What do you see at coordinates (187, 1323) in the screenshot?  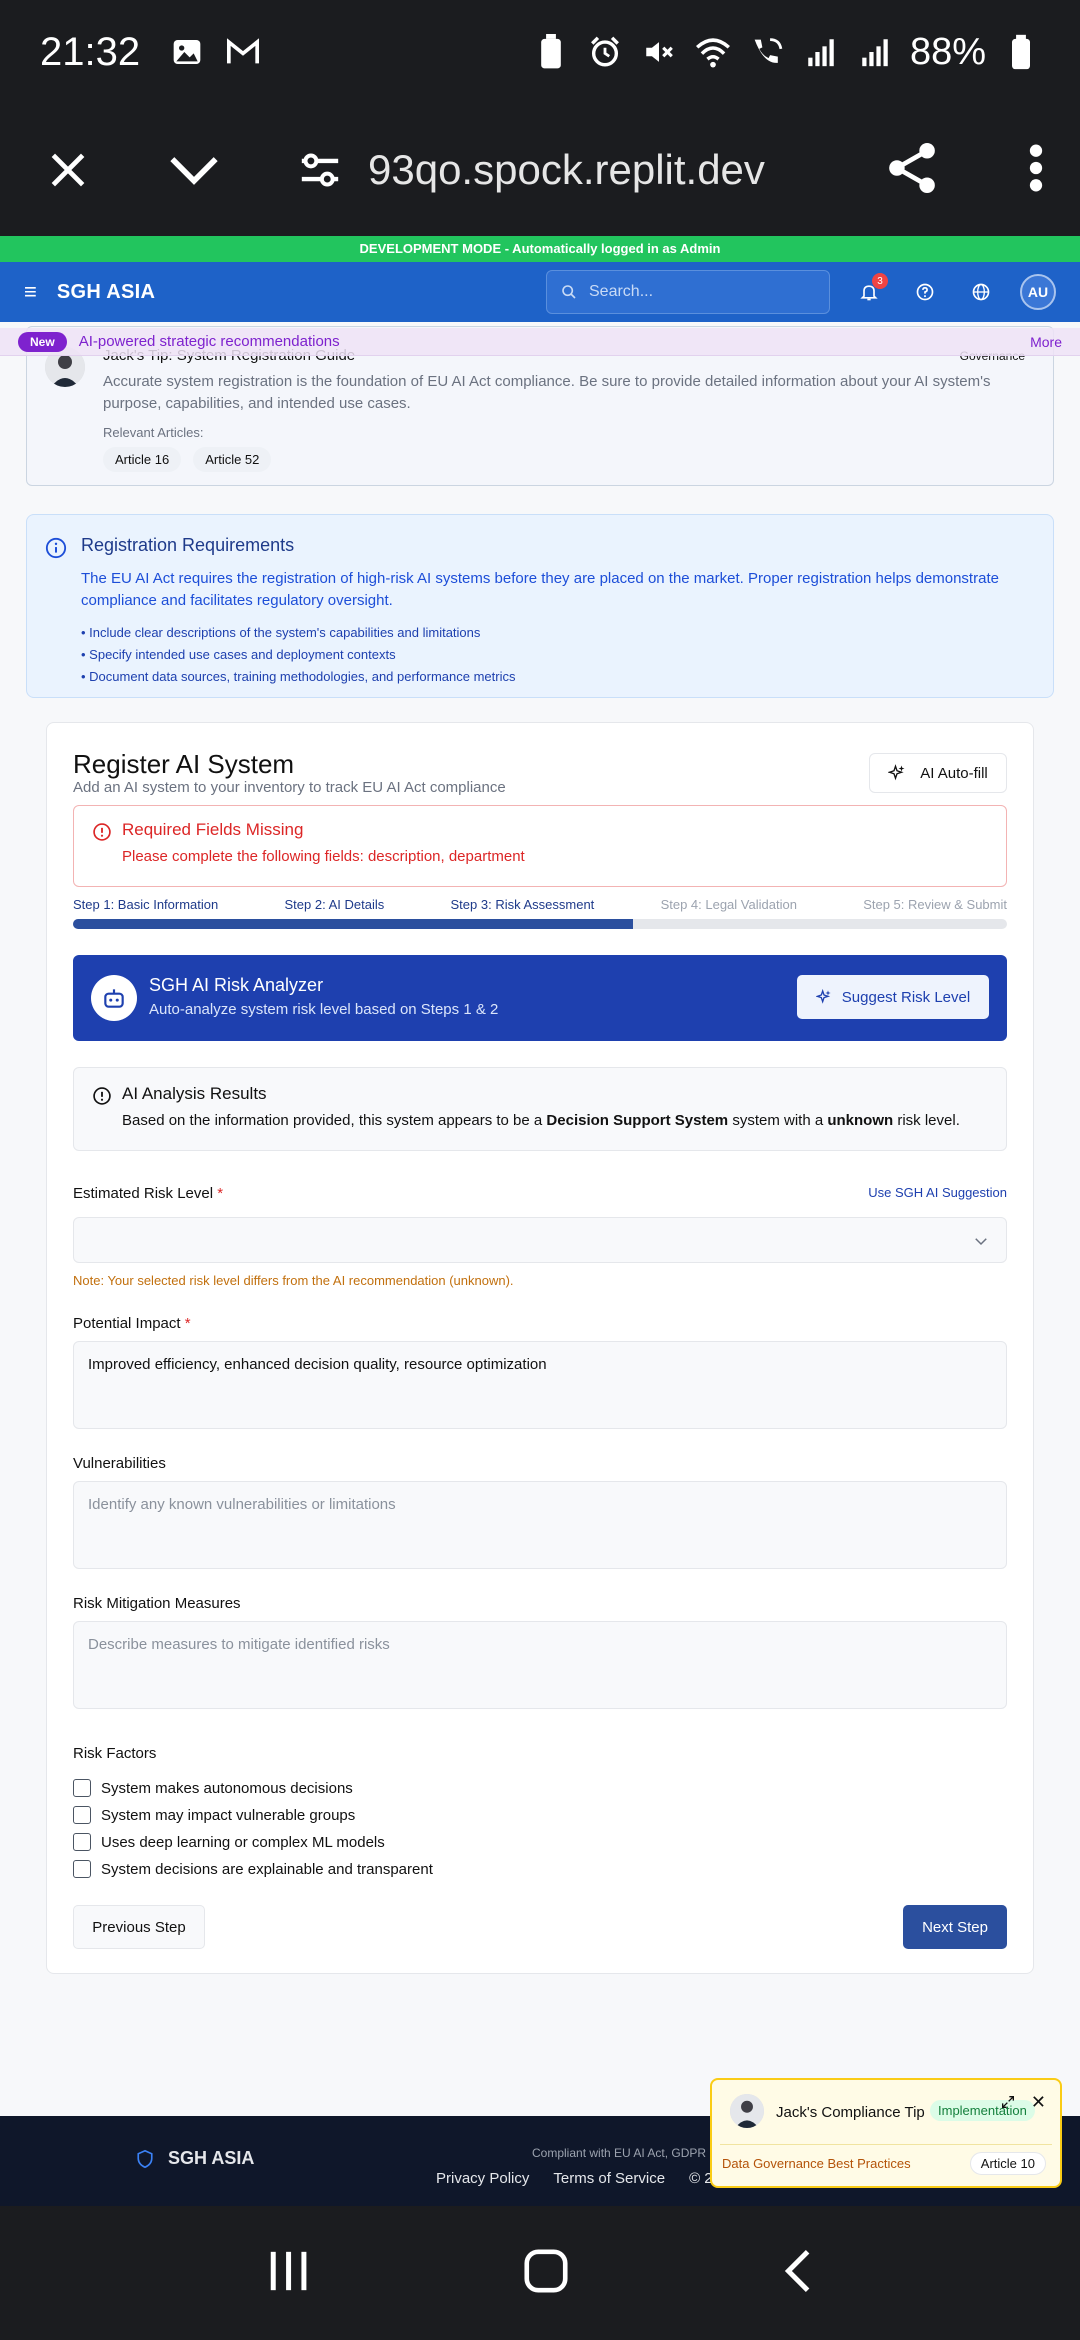 I see `required-mark: *` at bounding box center [187, 1323].